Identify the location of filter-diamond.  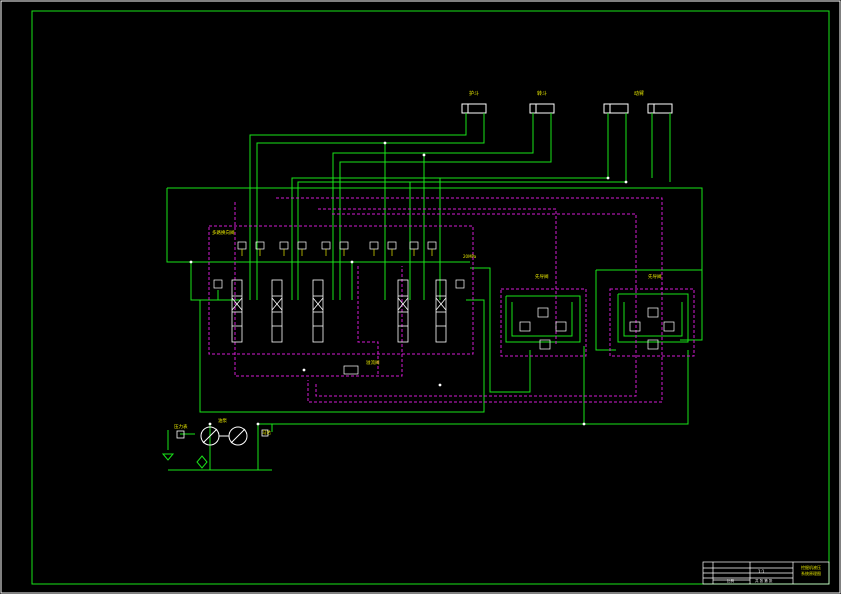
(202, 462).